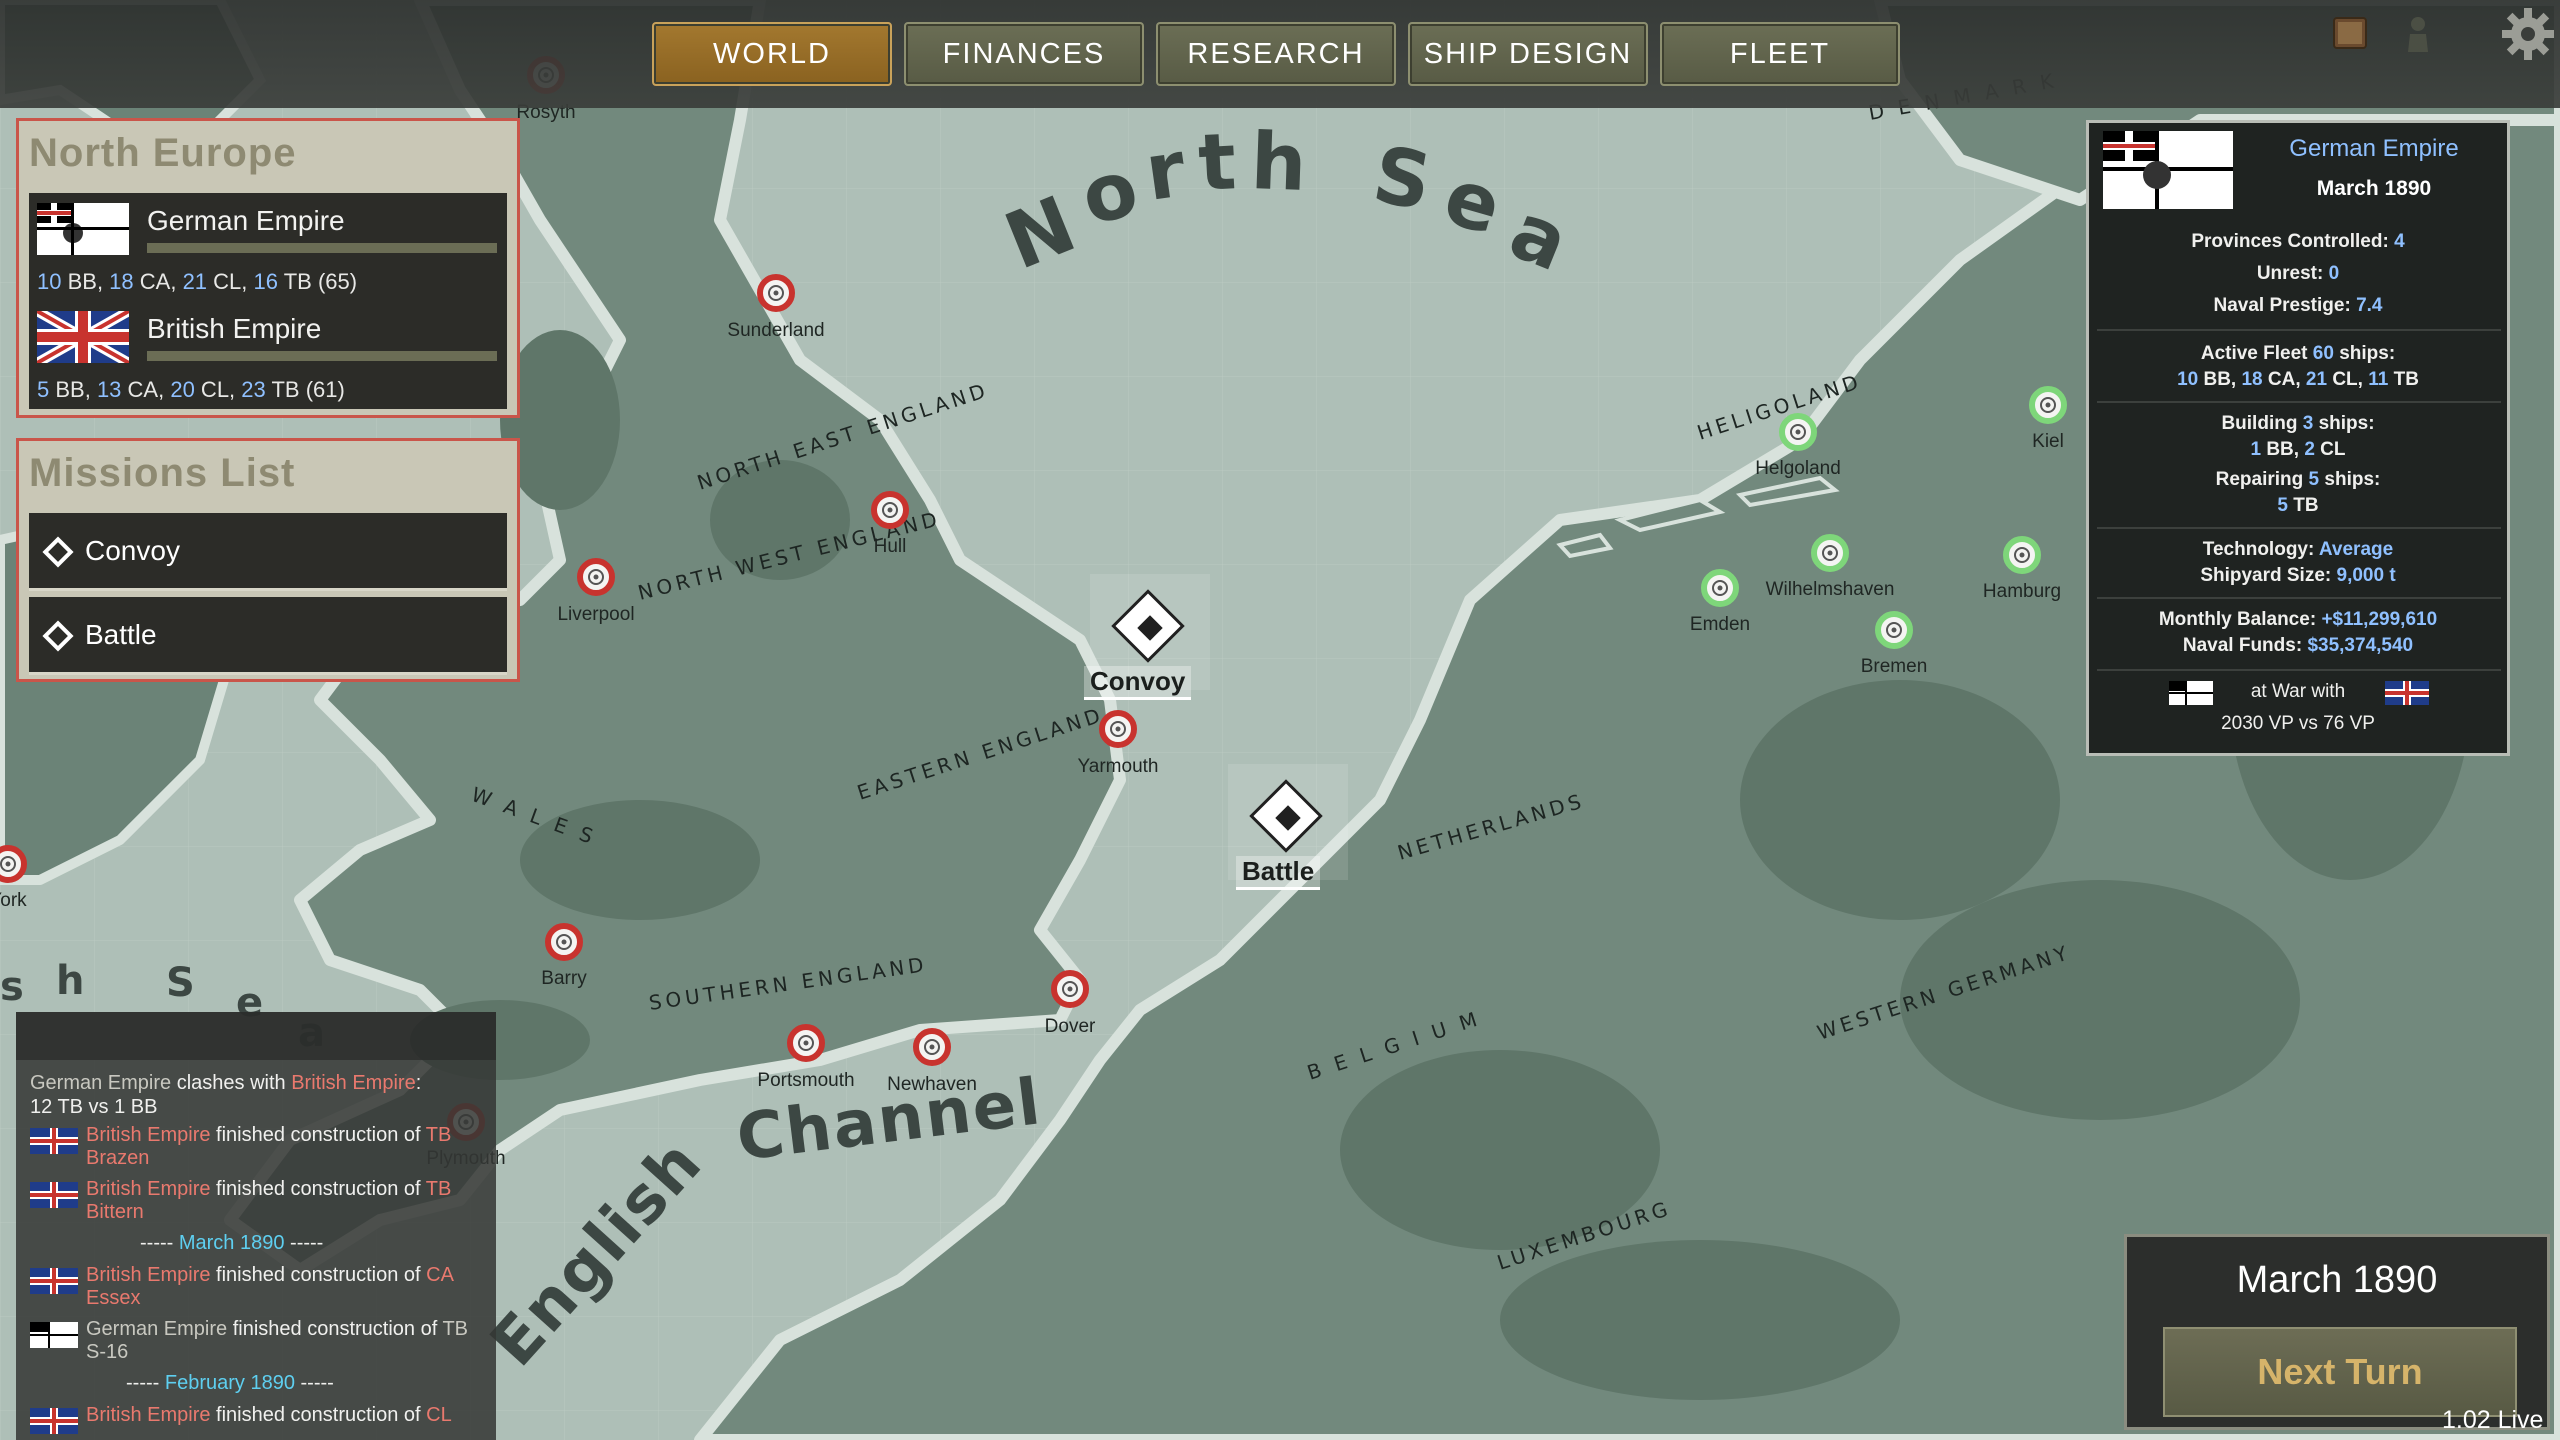  What do you see at coordinates (2298, 575) in the screenshot?
I see `shipyard-size: Shipyard Size: 9,000 t` at bounding box center [2298, 575].